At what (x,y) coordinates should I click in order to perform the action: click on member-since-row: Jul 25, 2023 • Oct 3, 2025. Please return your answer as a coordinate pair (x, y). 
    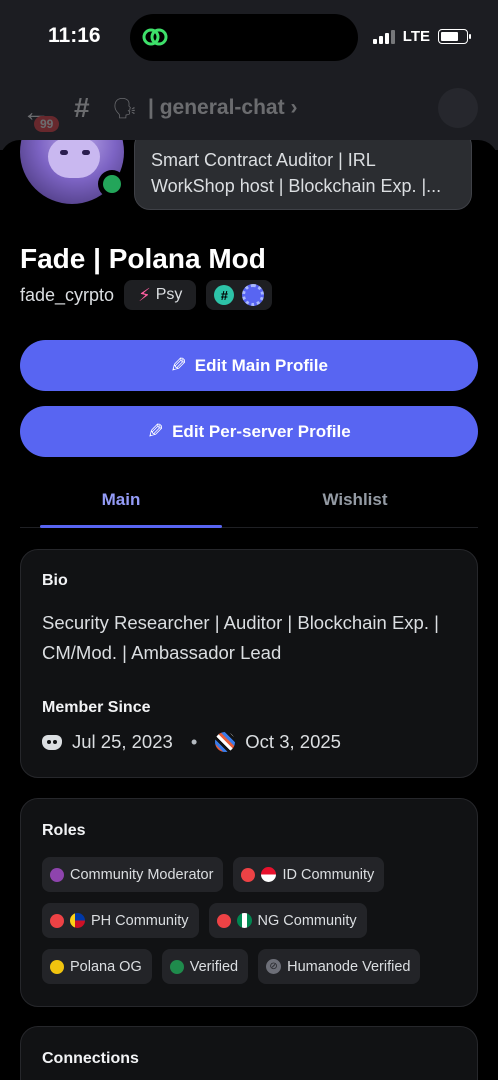
    Looking at the image, I should click on (191, 742).